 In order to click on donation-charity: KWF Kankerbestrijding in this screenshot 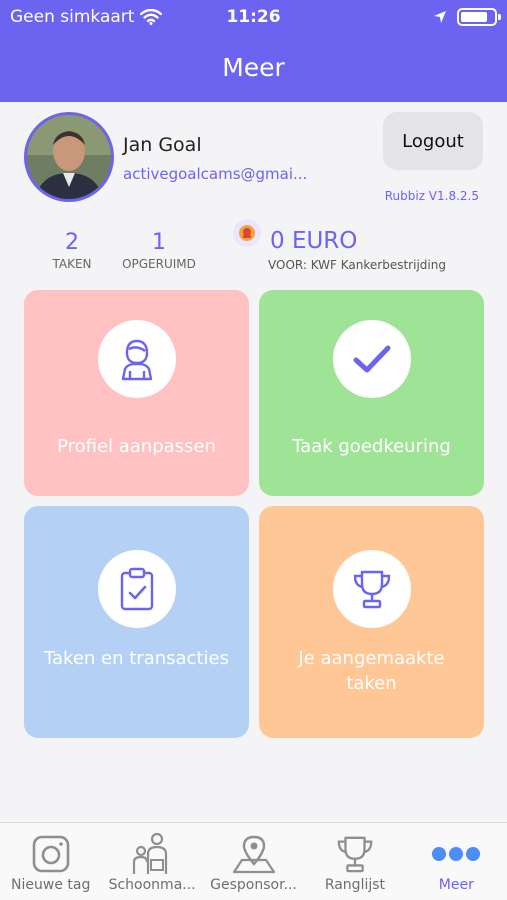, I will do `click(378, 265)`.